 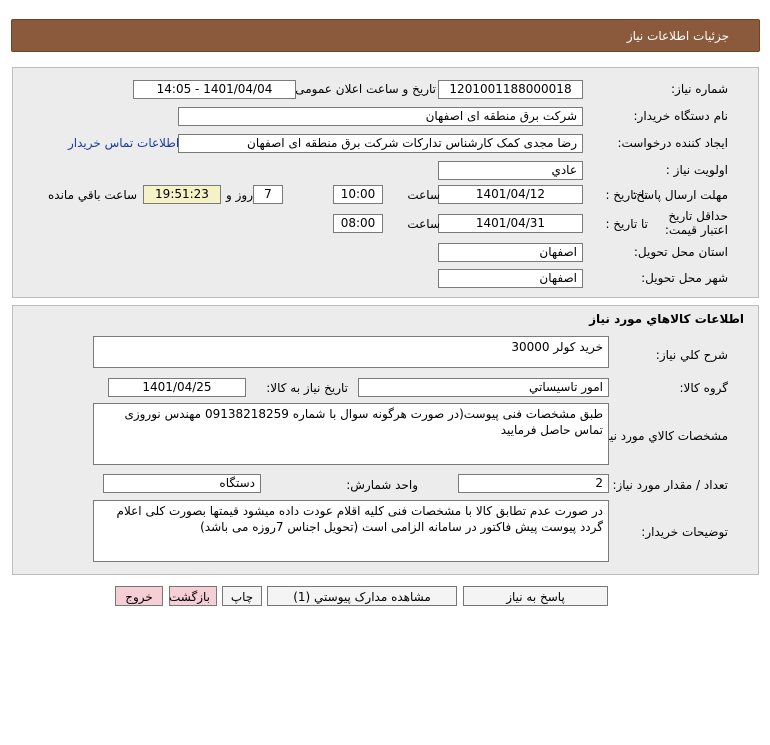 I want to click on announce-datetime-field: 1401/04/04 - 14:05, so click(x=214, y=89).